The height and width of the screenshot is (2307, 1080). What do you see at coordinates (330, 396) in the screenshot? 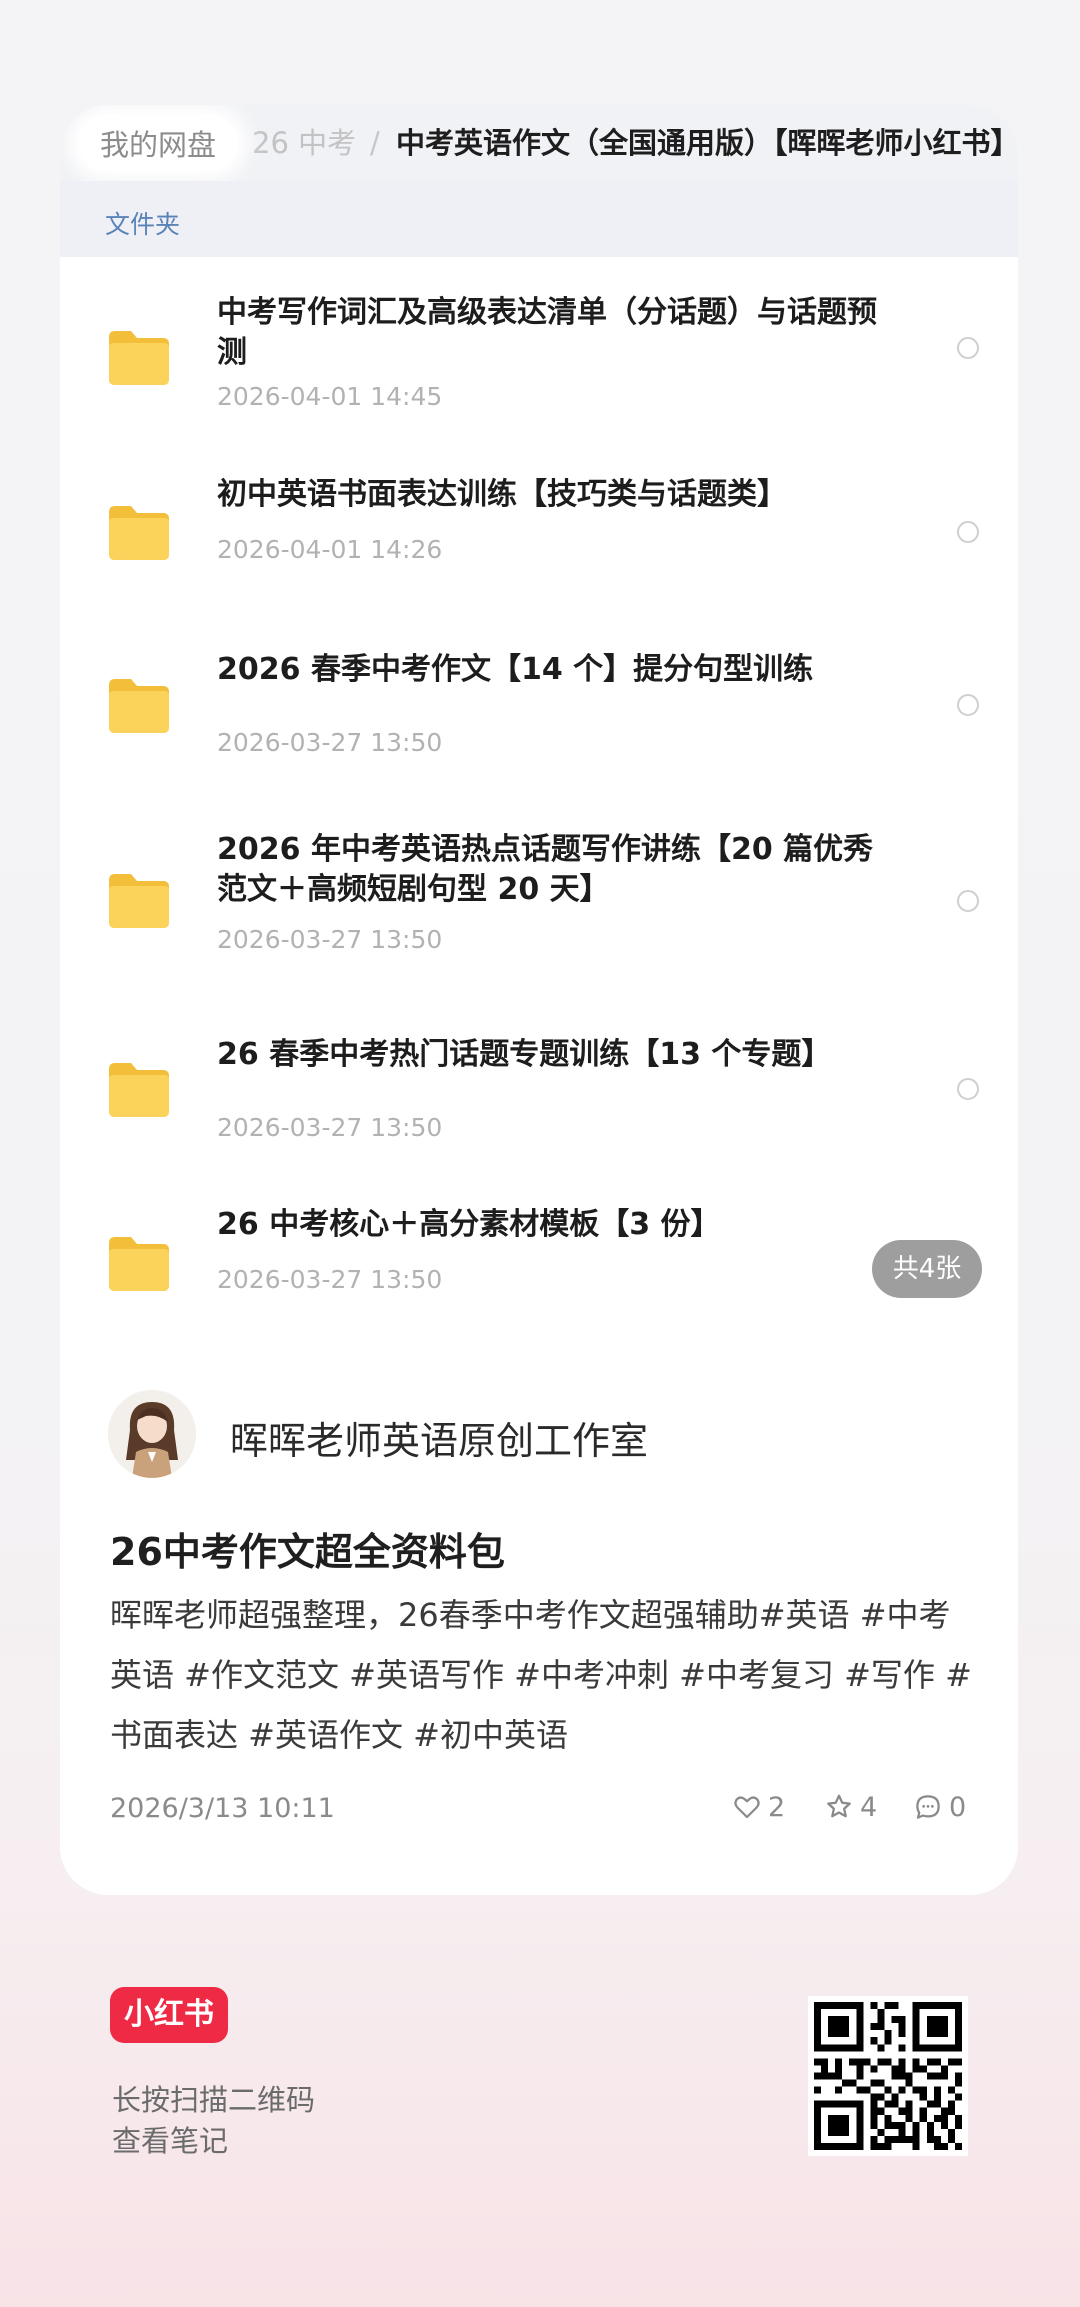
I see `folder-date: 2026-04-01 14:45` at bounding box center [330, 396].